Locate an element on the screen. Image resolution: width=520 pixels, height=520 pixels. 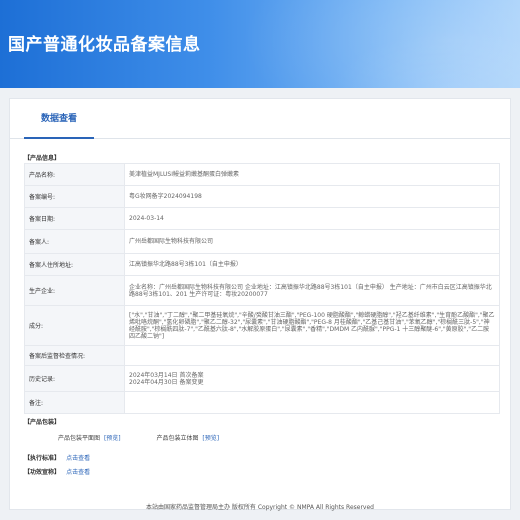
section-standard: 【执行标准】 点击查看 is located at coordinates (57, 457).